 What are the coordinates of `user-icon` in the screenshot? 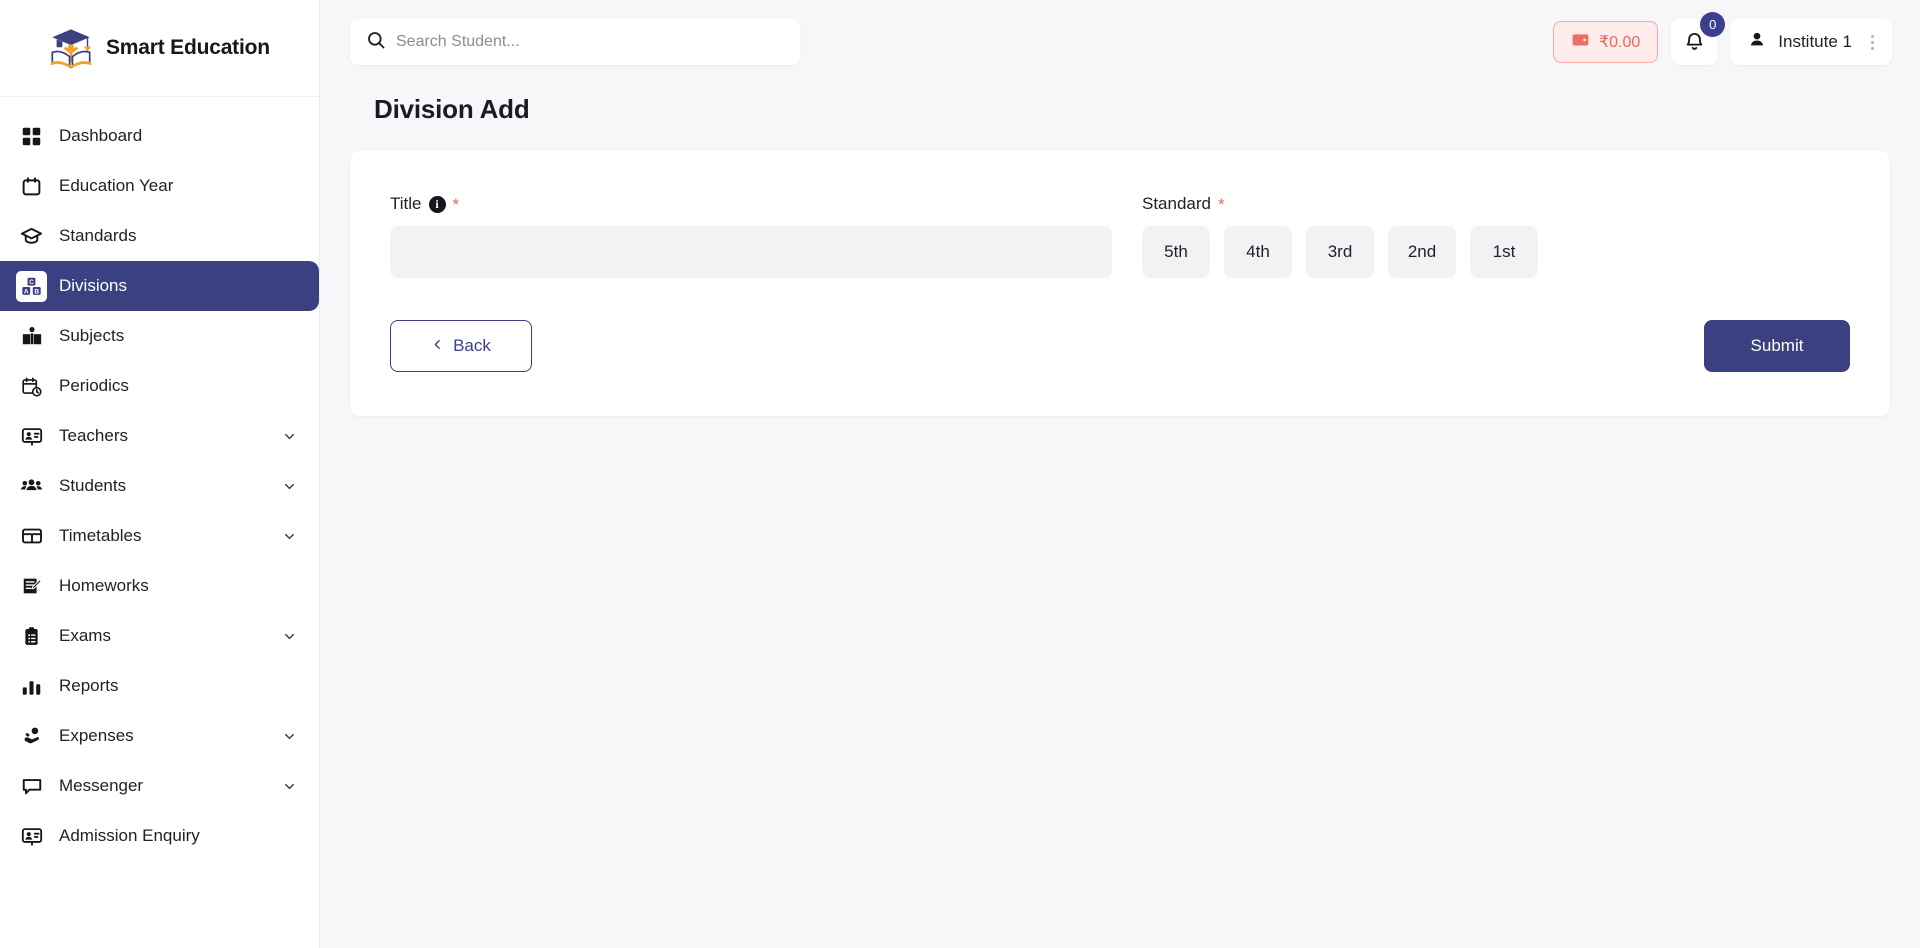 It's located at (1757, 42).